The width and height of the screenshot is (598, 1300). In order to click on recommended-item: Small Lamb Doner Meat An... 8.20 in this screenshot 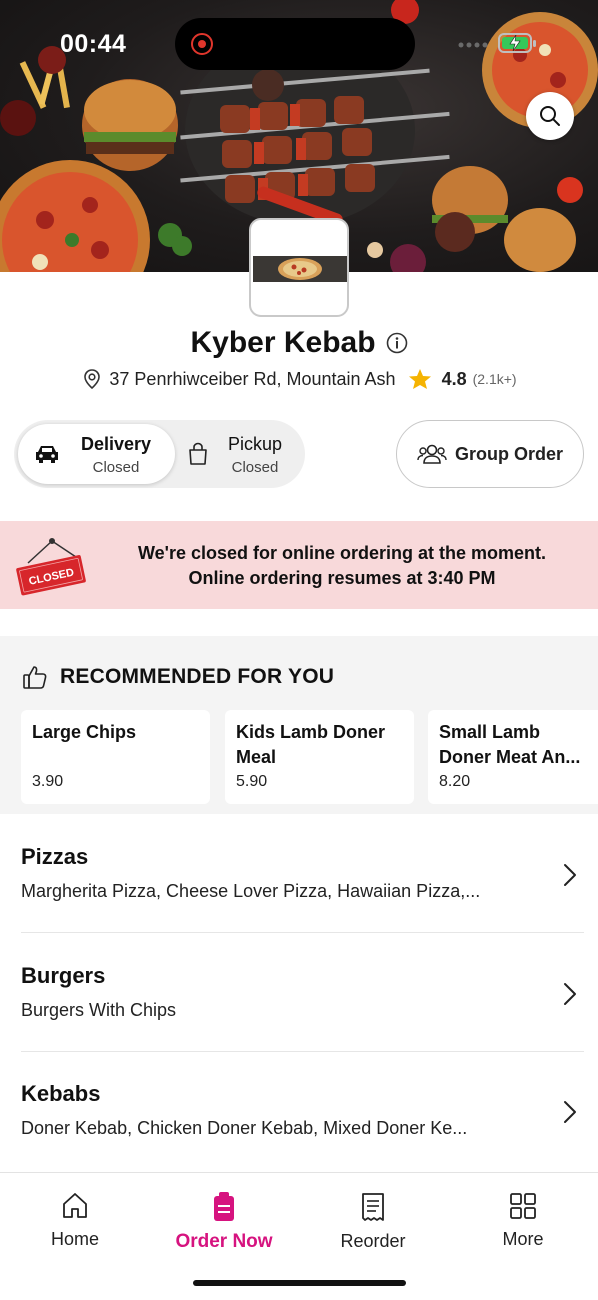, I will do `click(513, 757)`.